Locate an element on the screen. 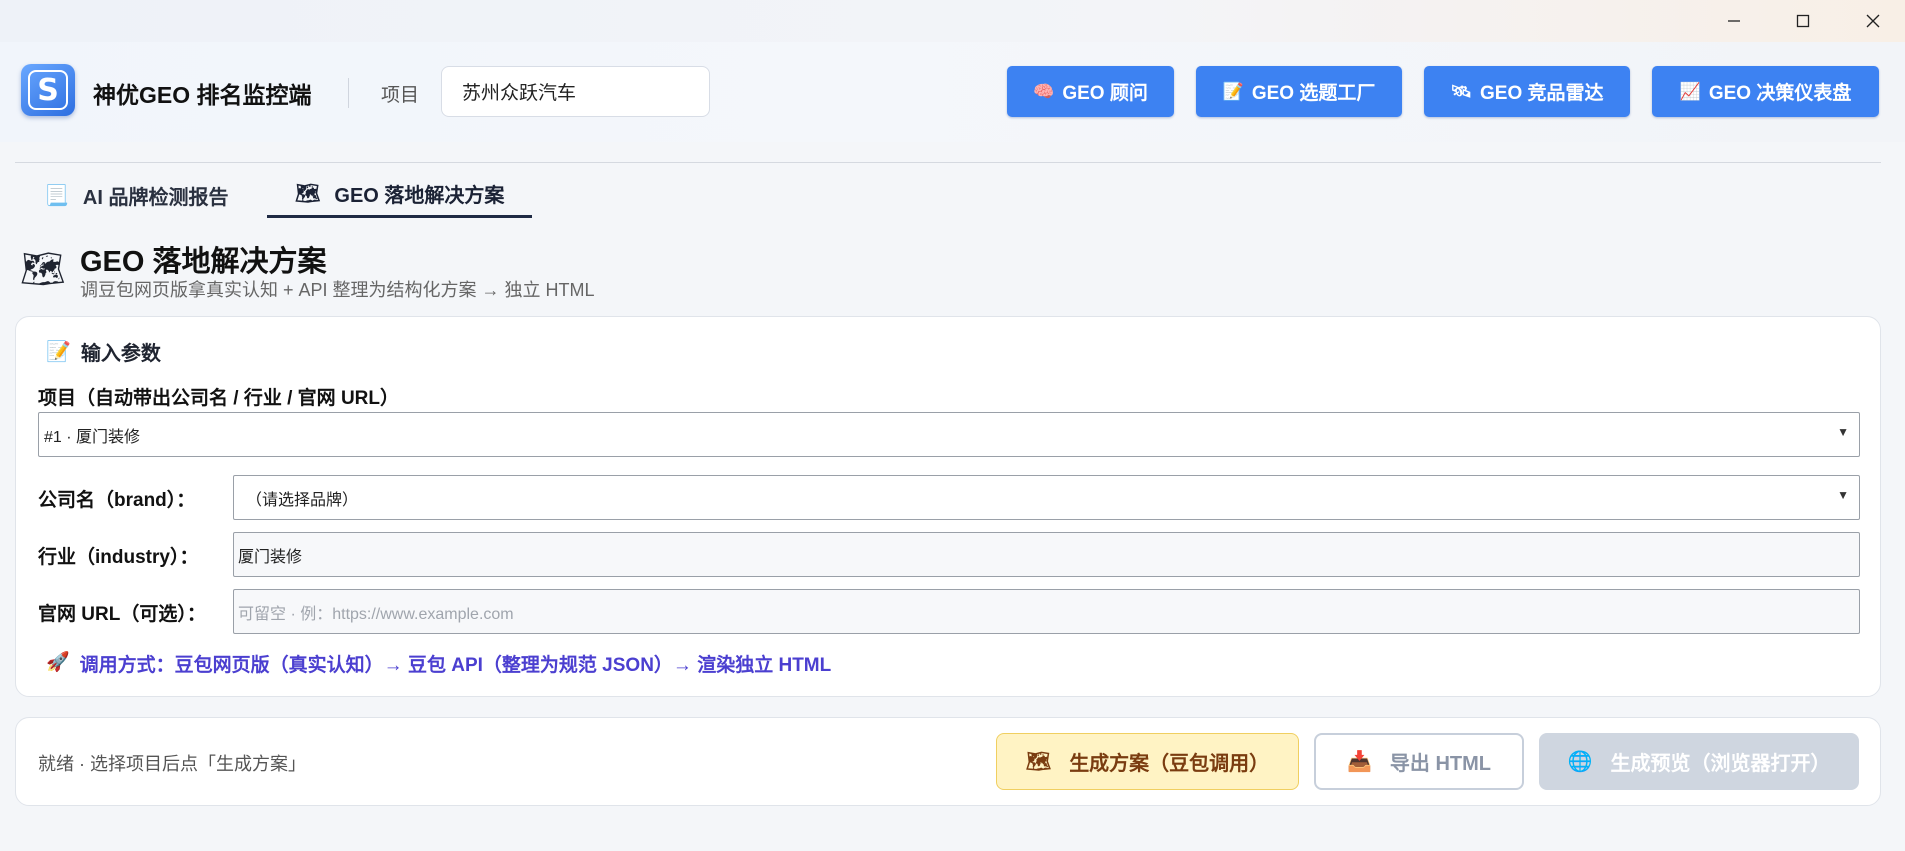 The image size is (1905, 851). brand-select-value: （请选择品牌） is located at coordinates (302, 500).